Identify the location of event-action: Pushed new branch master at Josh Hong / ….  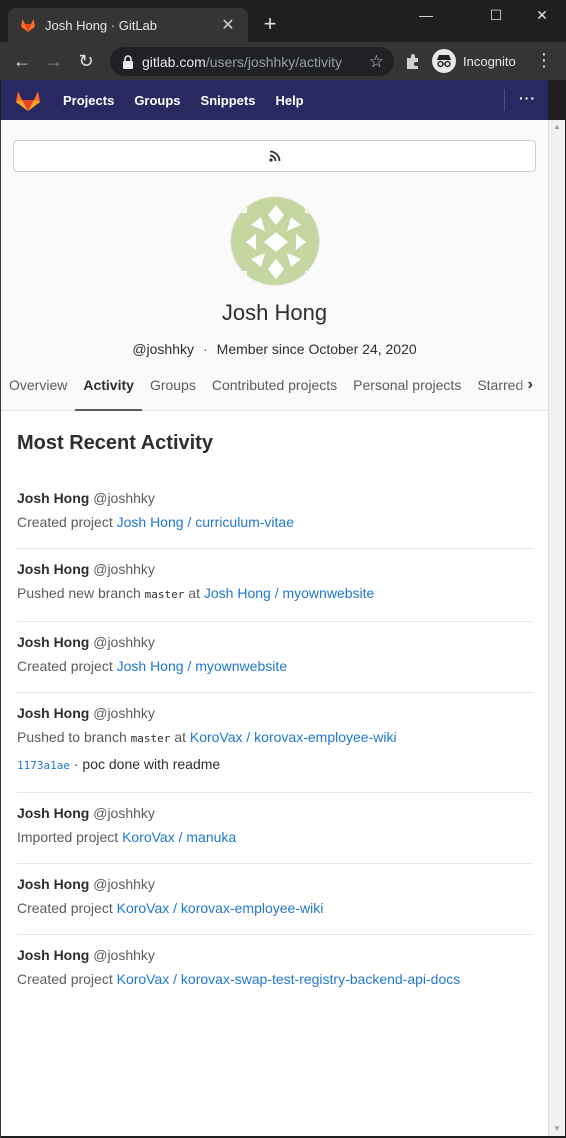
(196, 593).